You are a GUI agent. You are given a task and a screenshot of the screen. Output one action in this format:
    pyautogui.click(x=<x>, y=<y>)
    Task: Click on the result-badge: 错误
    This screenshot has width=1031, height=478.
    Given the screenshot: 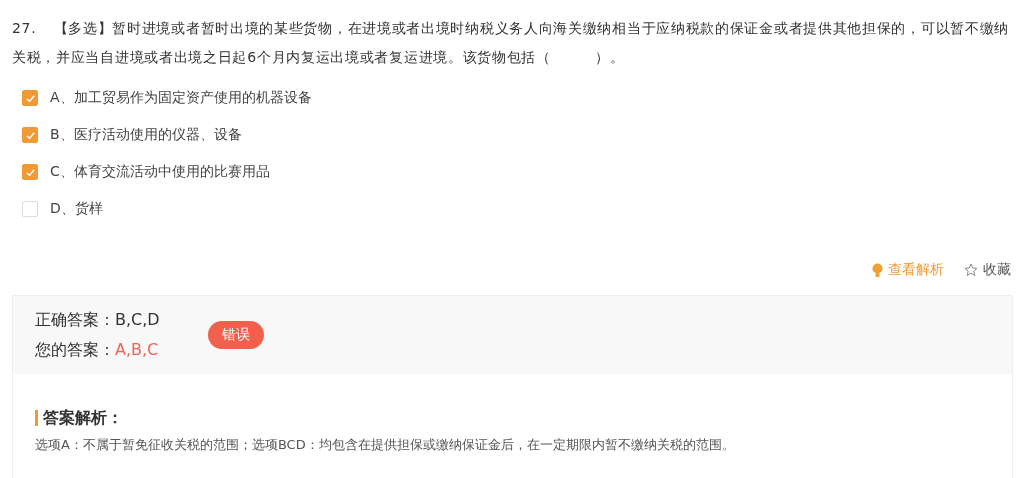 What is the action you would take?
    pyautogui.click(x=235, y=335)
    